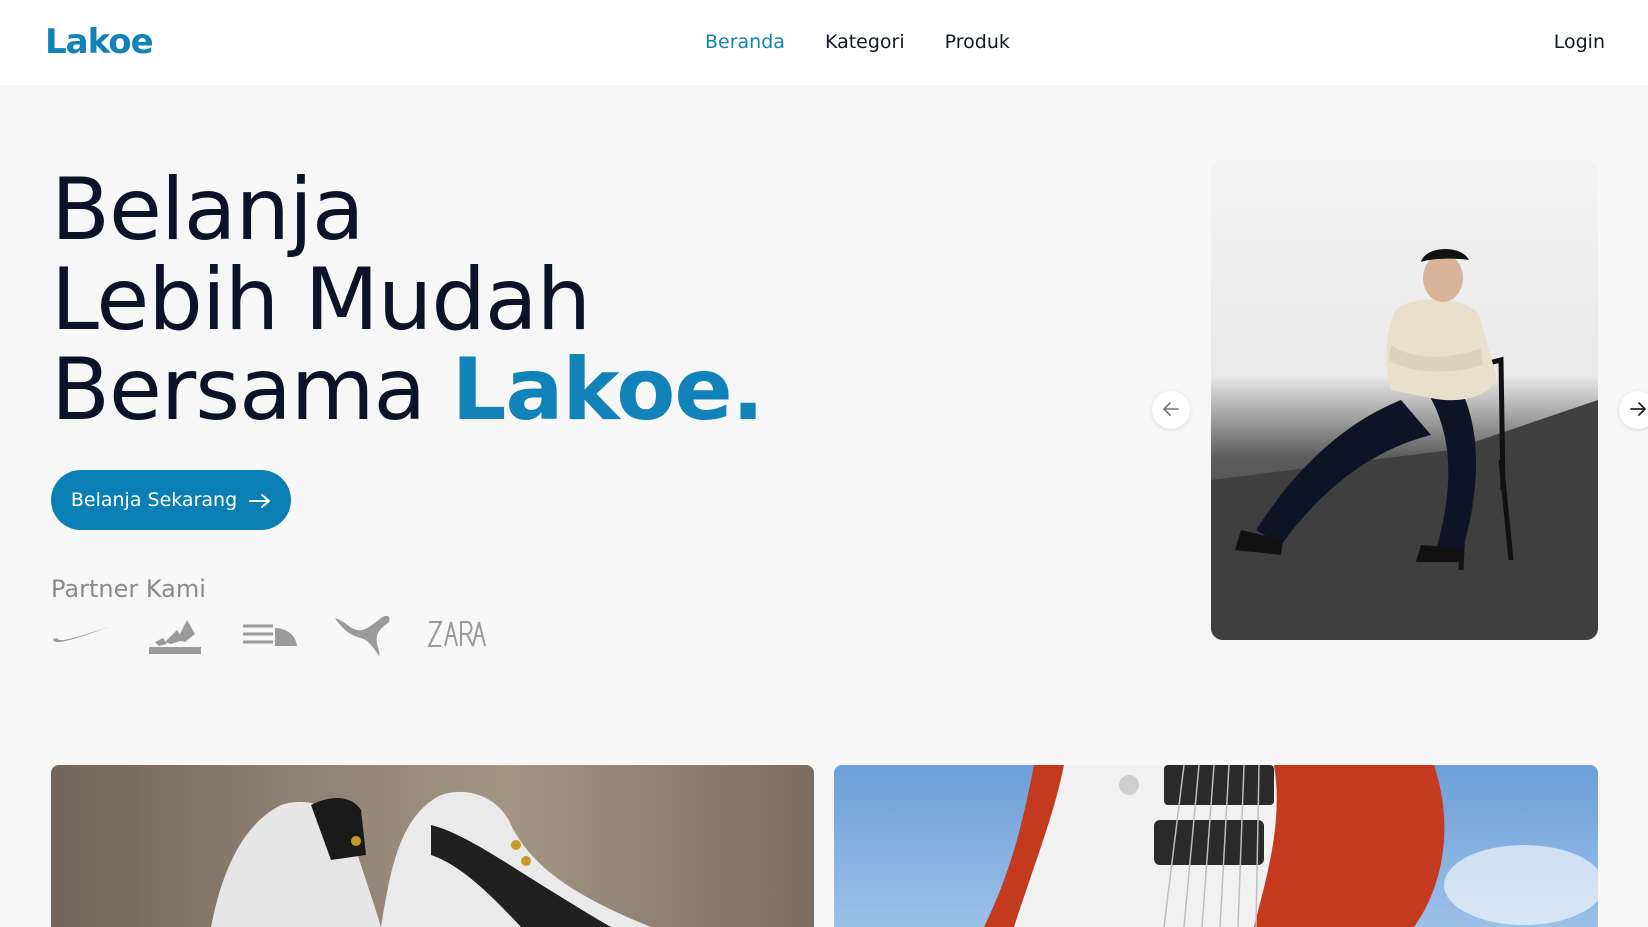 Image resolution: width=1648 pixels, height=927 pixels. I want to click on category-card-sneakers, so click(432, 846).